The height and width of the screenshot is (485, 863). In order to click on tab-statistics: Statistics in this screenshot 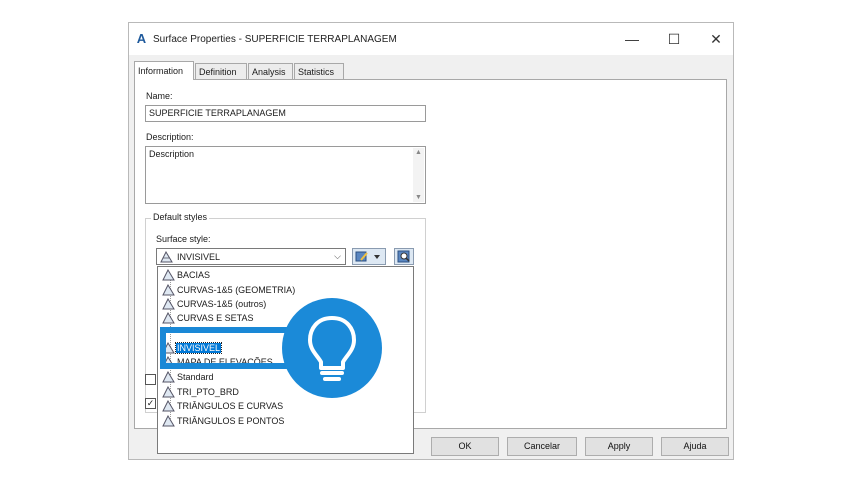, I will do `click(319, 71)`.